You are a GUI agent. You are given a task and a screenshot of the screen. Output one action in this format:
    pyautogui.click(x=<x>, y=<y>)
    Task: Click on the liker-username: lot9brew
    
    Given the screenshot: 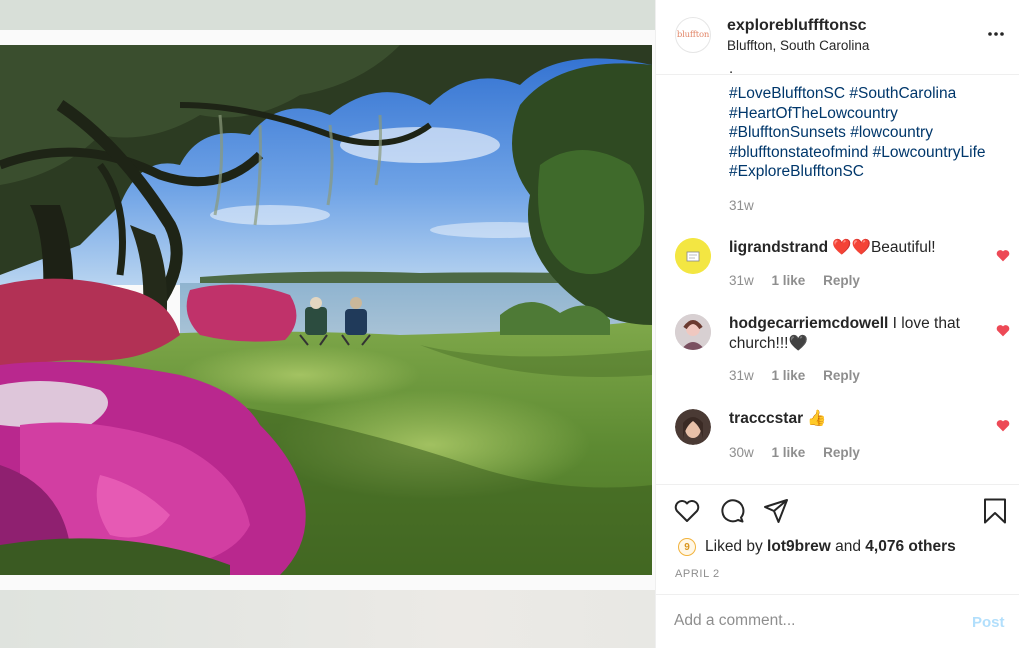 What is the action you would take?
    pyautogui.click(x=799, y=546)
    